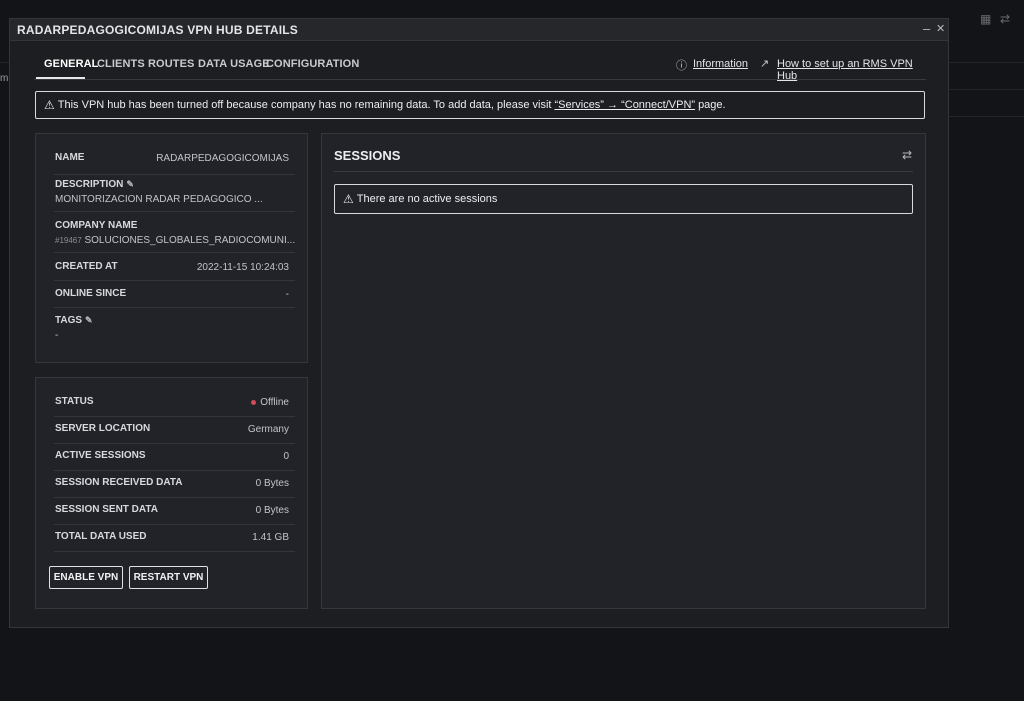 This screenshot has height=701, width=1024. I want to click on detail-row-tags: TAGS ✎ -, so click(174, 330).